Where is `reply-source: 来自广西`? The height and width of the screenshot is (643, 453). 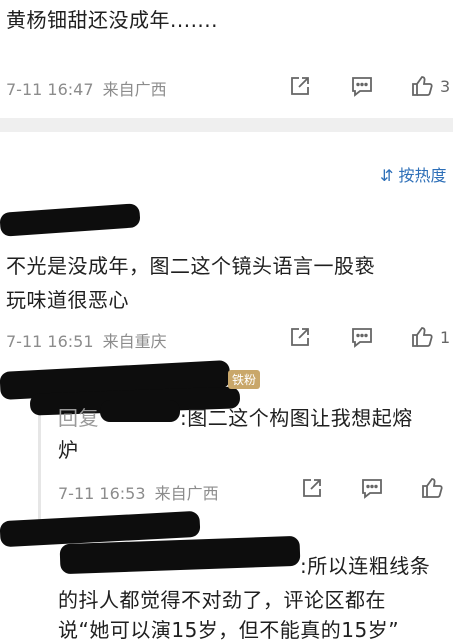
reply-source: 来自广西 is located at coordinates (186, 493).